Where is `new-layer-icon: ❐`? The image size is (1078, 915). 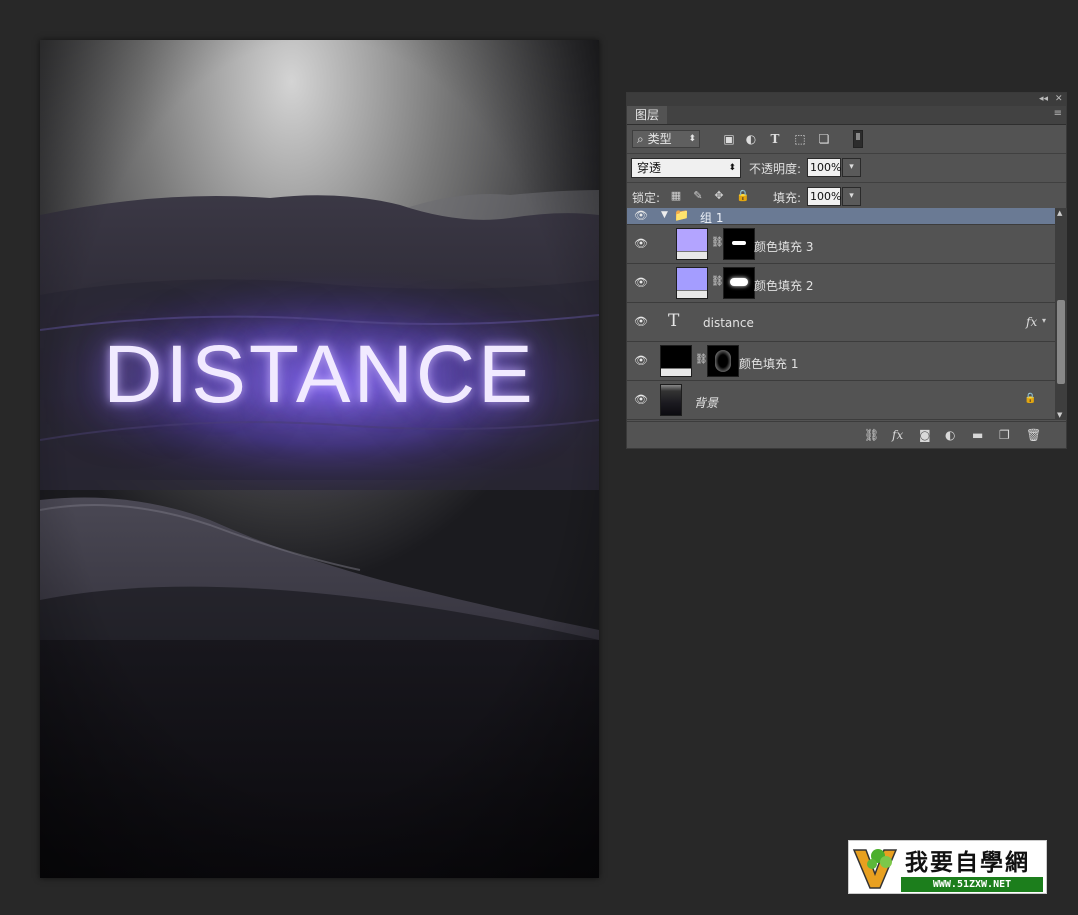
new-layer-icon: ❐ is located at coordinates (1004, 435).